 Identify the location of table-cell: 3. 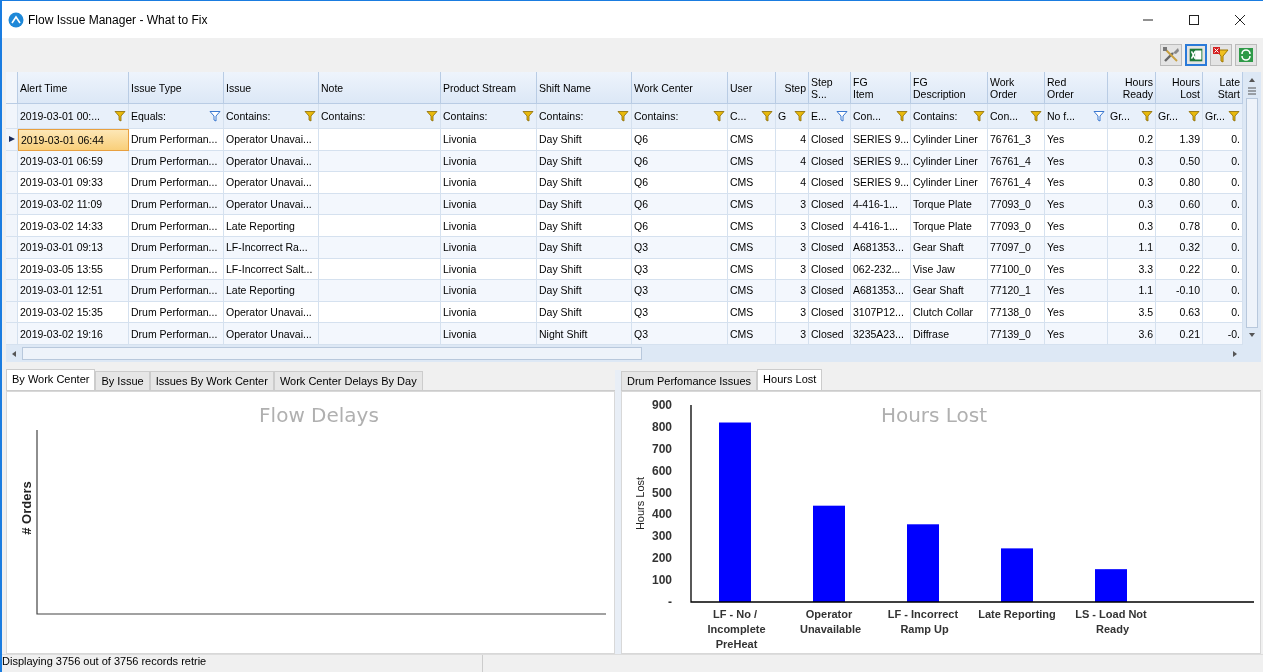
(792, 226).